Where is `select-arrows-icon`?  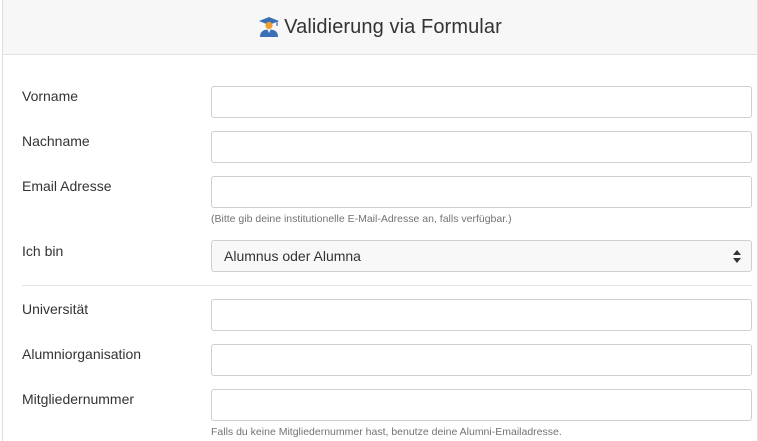 select-arrows-icon is located at coordinates (737, 256).